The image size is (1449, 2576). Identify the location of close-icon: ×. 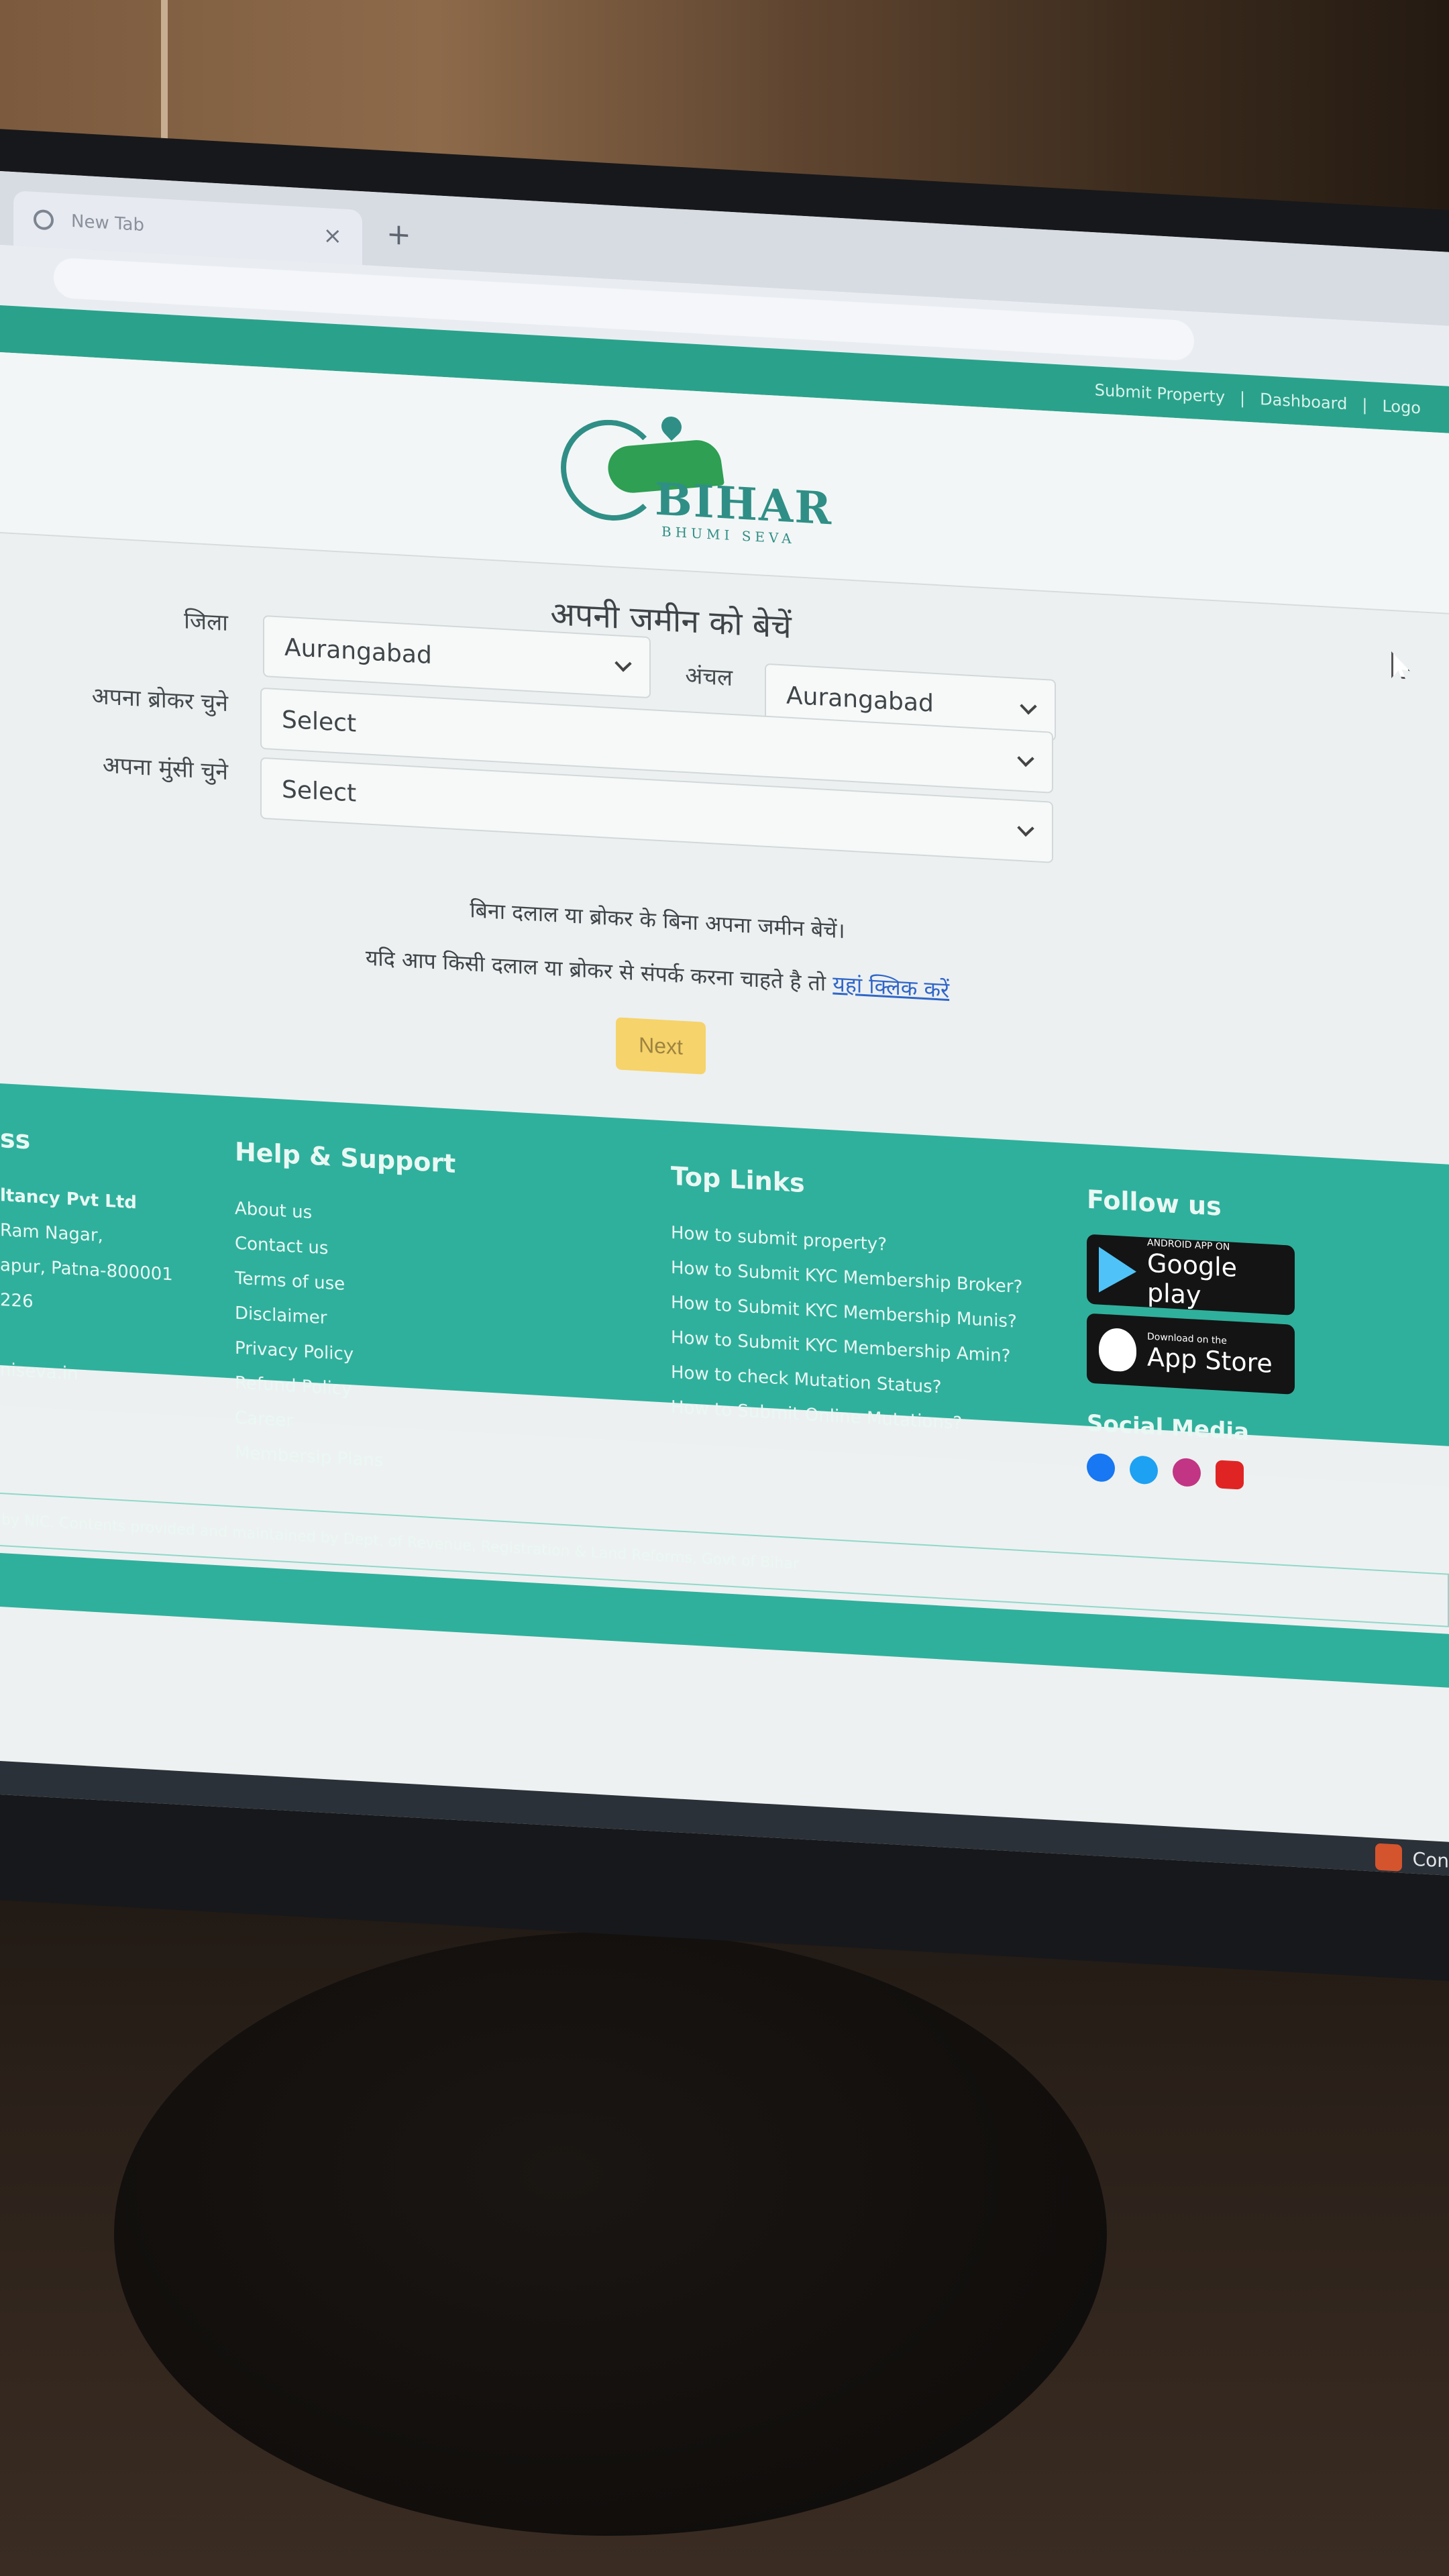
(333, 236).